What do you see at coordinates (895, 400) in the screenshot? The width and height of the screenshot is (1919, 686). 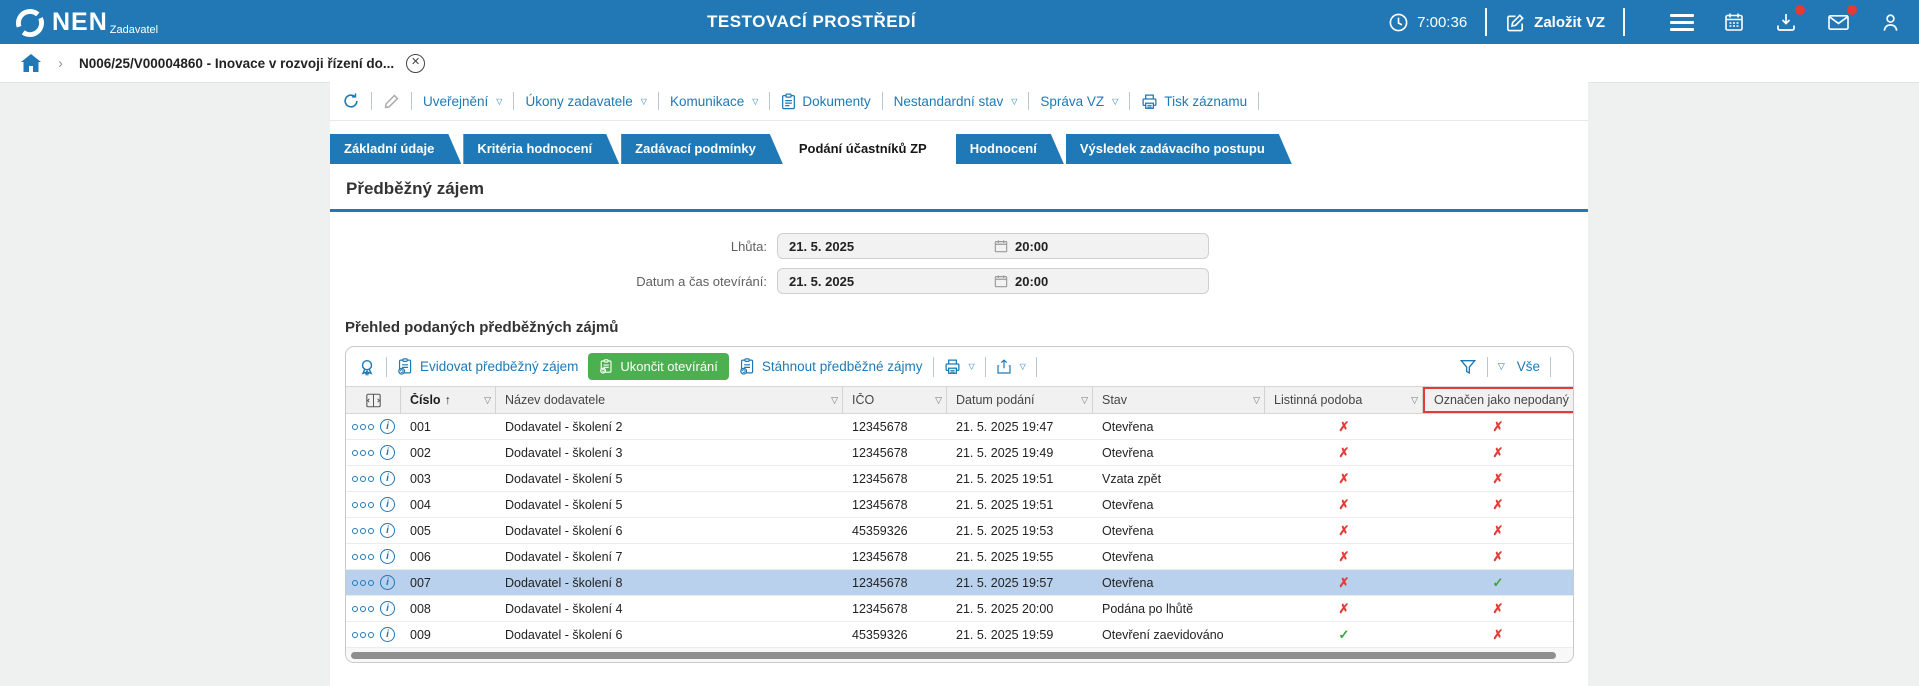 I see `column-header: IČO ▽` at bounding box center [895, 400].